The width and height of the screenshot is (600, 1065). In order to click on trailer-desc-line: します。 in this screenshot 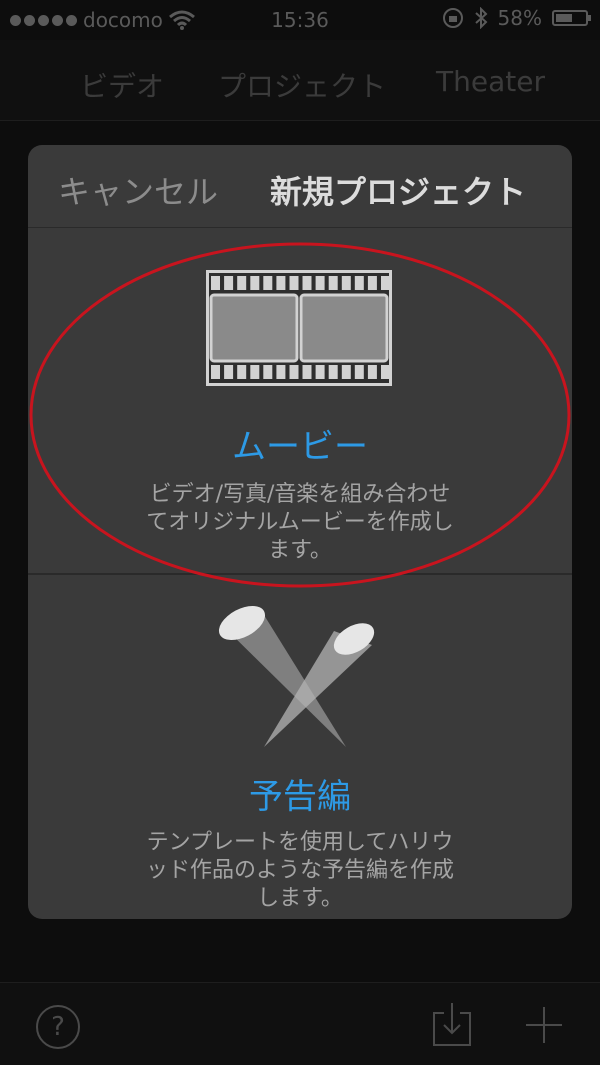, I will do `click(300, 898)`.